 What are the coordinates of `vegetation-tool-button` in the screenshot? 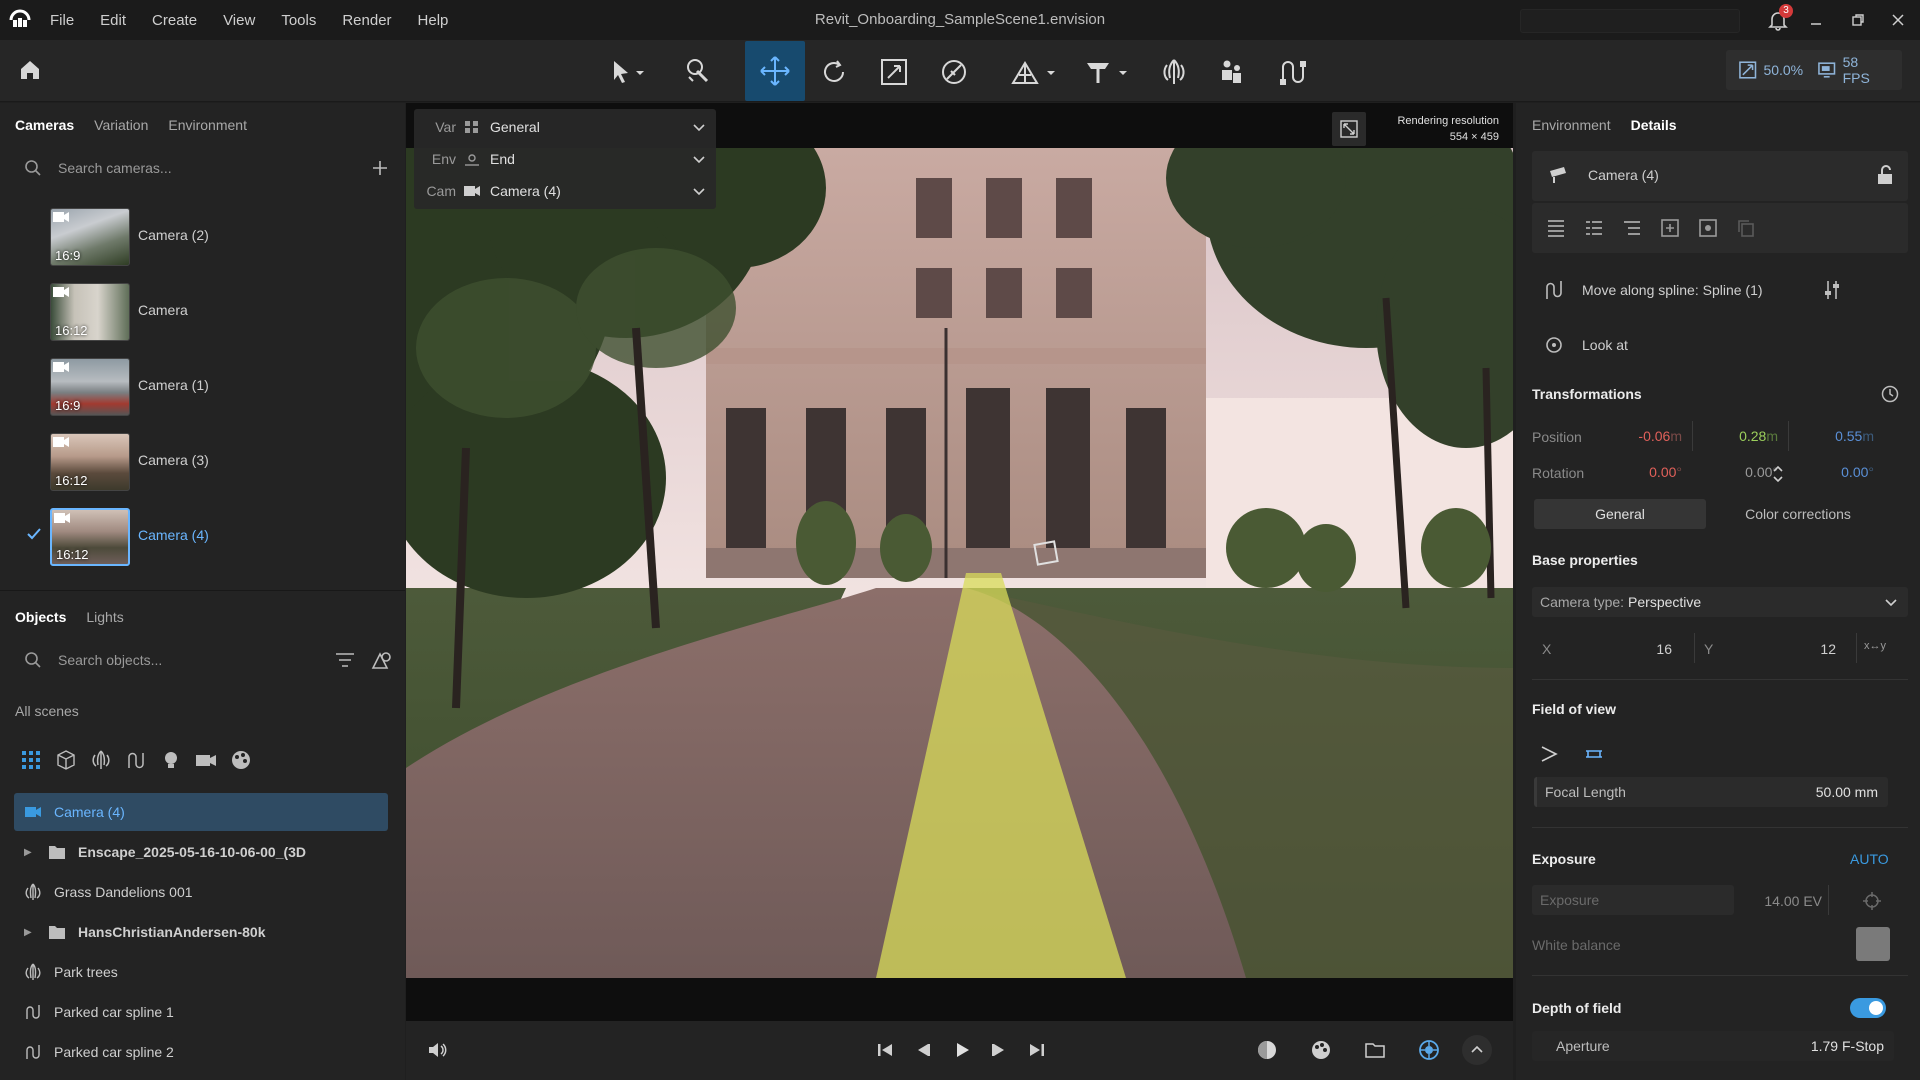 It's located at (1174, 72).